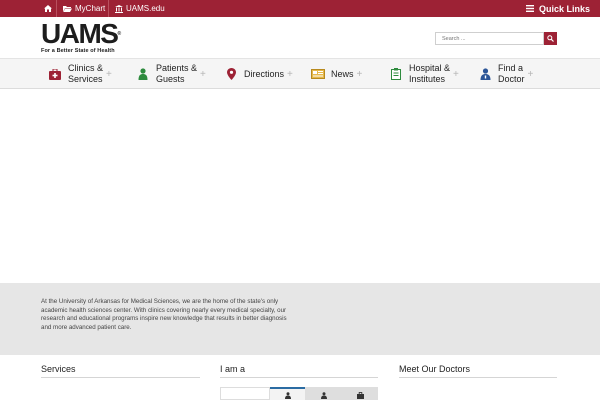  Describe the element at coordinates (529, 8) in the screenshot. I see `menu-bars-icon` at that location.